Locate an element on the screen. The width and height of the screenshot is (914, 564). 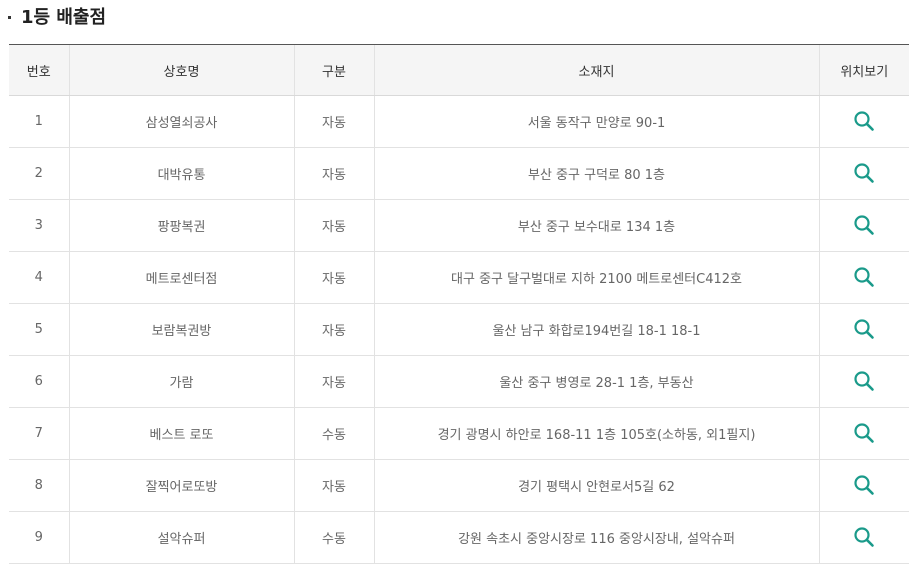
cell-store-name: 보람복권방 is located at coordinates (181, 329).